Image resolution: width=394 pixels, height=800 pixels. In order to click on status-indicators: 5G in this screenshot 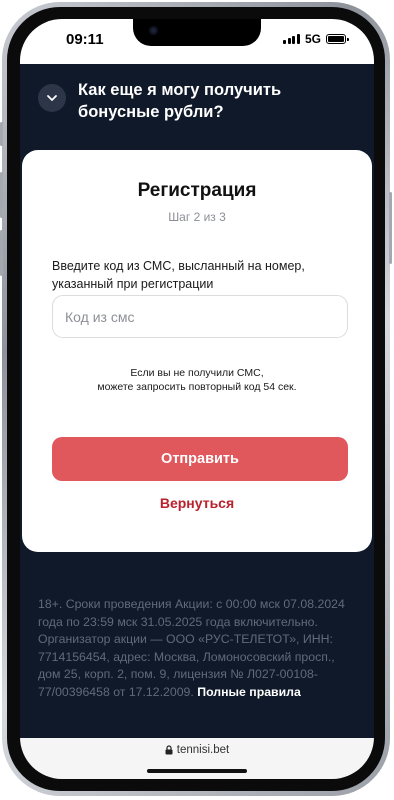, I will do `click(316, 39)`.